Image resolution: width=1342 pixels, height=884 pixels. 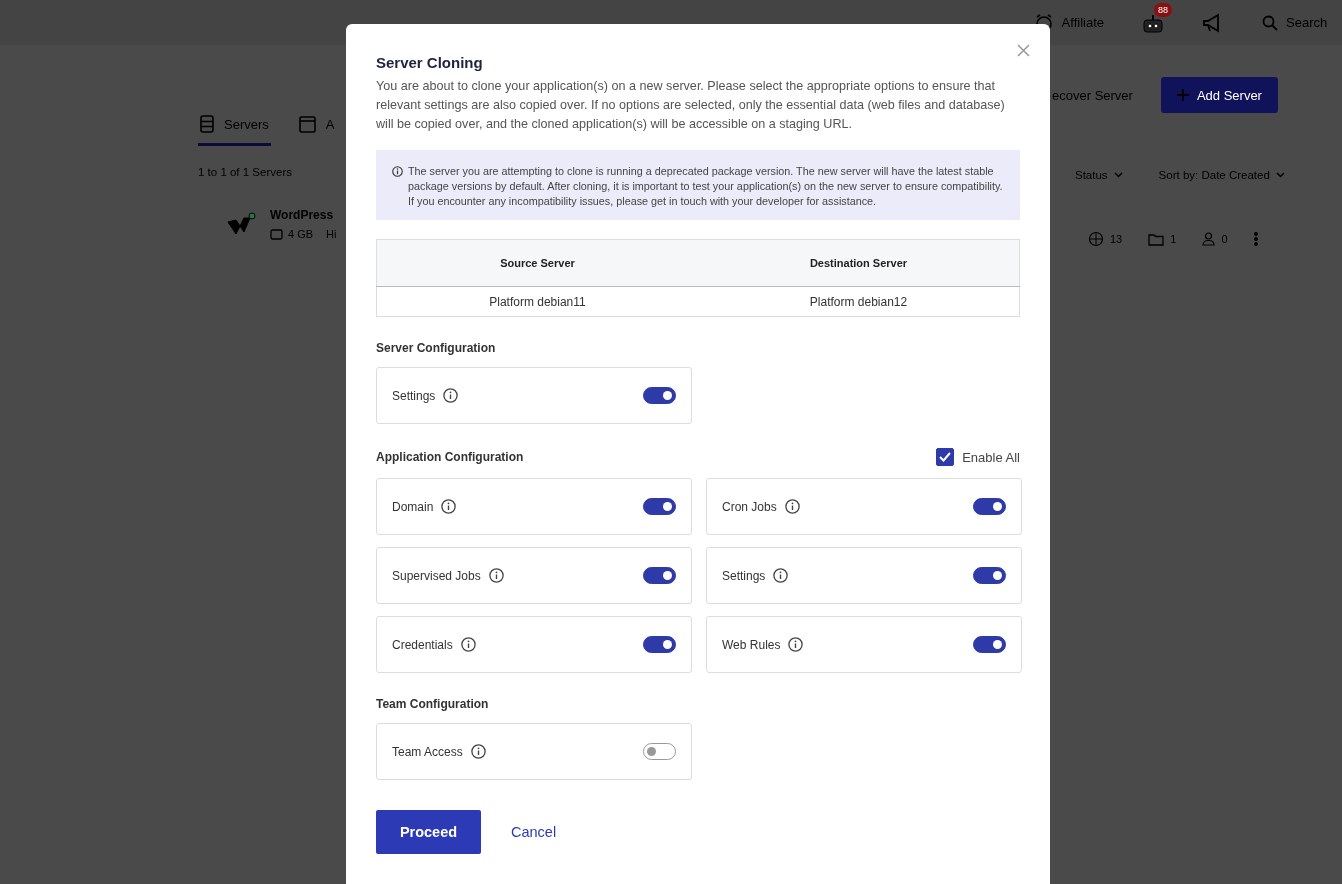 What do you see at coordinates (749, 506) in the screenshot?
I see `option-label: Cron Jobs` at bounding box center [749, 506].